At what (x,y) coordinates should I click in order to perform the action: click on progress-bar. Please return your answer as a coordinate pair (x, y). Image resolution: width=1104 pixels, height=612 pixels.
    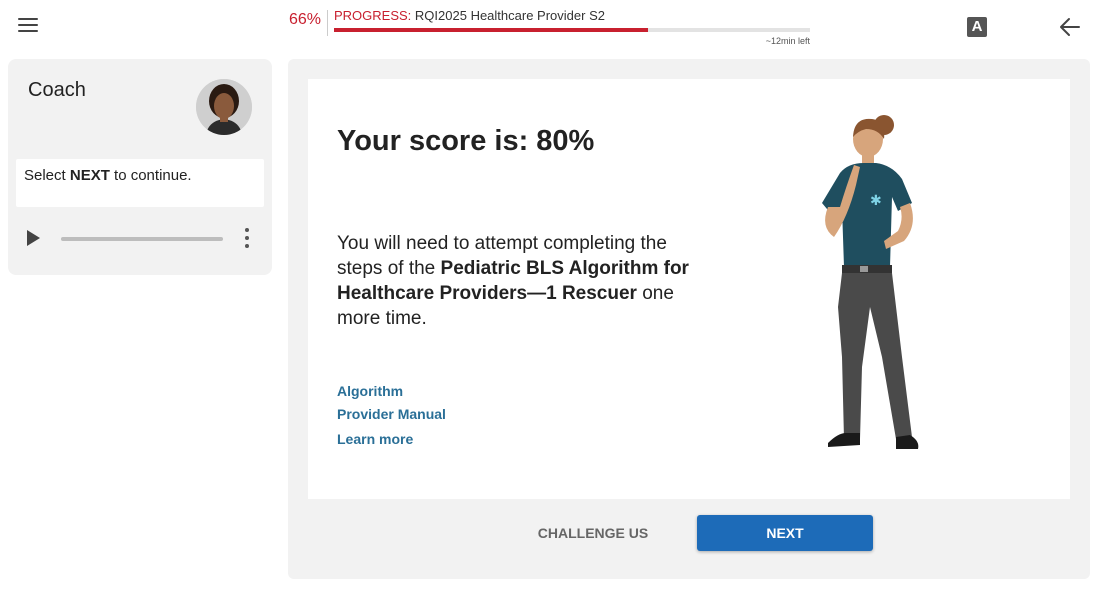
    Looking at the image, I should click on (572, 30).